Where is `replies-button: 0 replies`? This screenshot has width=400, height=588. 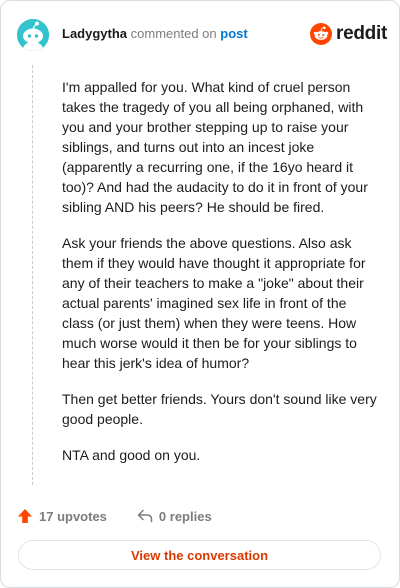 replies-button: 0 replies is located at coordinates (174, 516).